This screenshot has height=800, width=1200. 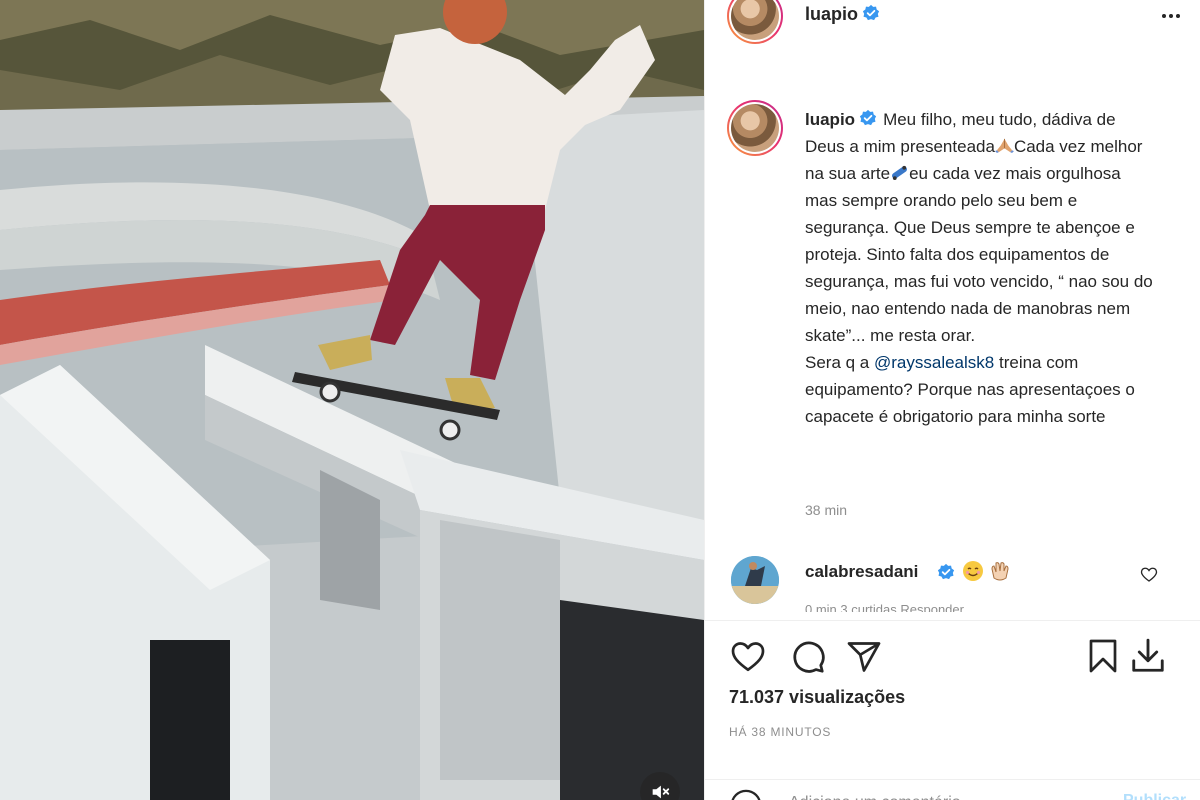 What do you see at coordinates (934, 362) in the screenshot?
I see `mention-link: @rayssalealsk8` at bounding box center [934, 362].